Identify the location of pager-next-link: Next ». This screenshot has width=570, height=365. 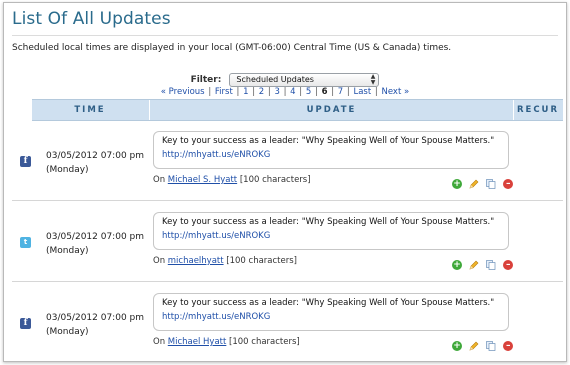
(395, 92).